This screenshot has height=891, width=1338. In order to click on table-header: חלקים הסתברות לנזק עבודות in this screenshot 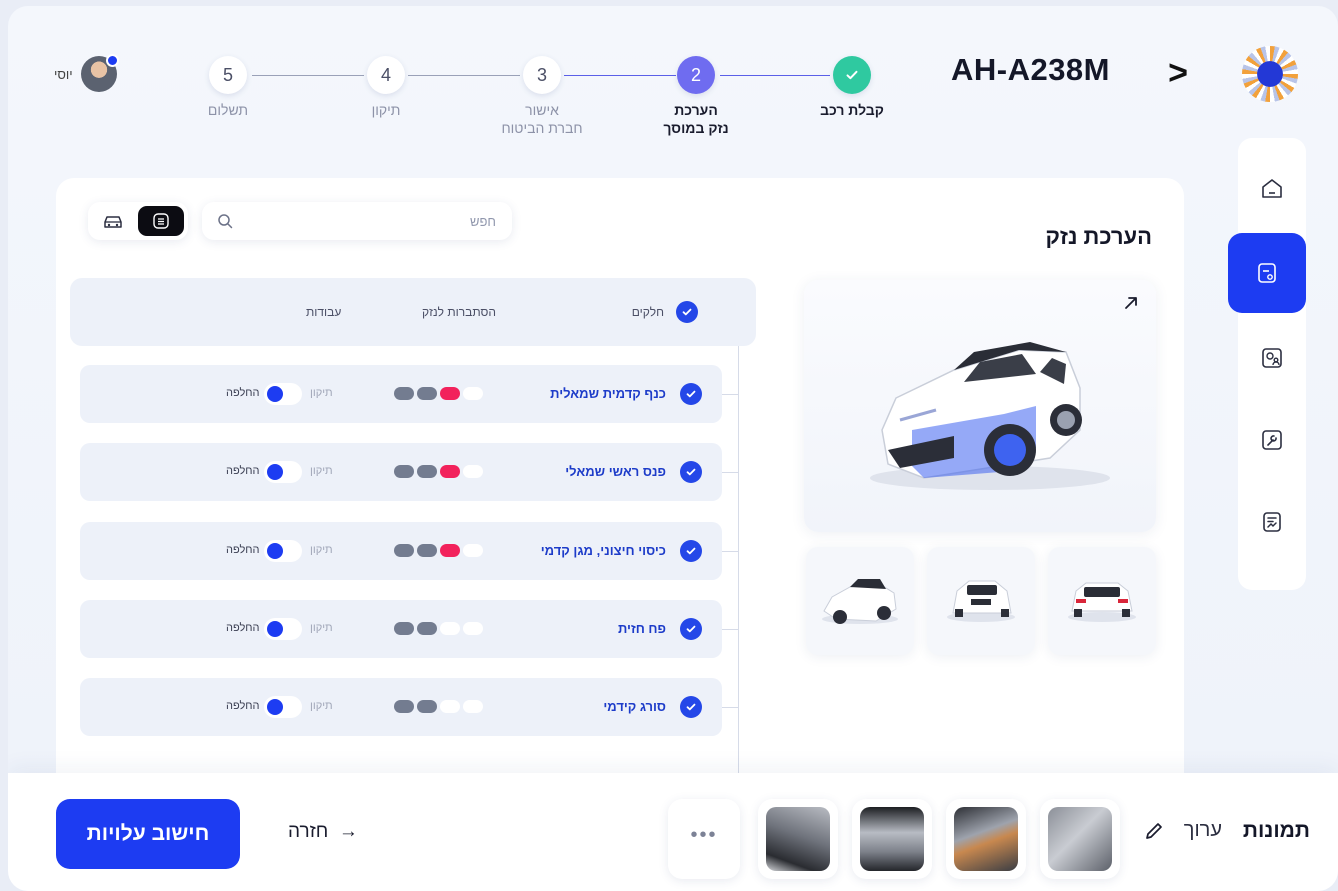, I will do `click(413, 312)`.